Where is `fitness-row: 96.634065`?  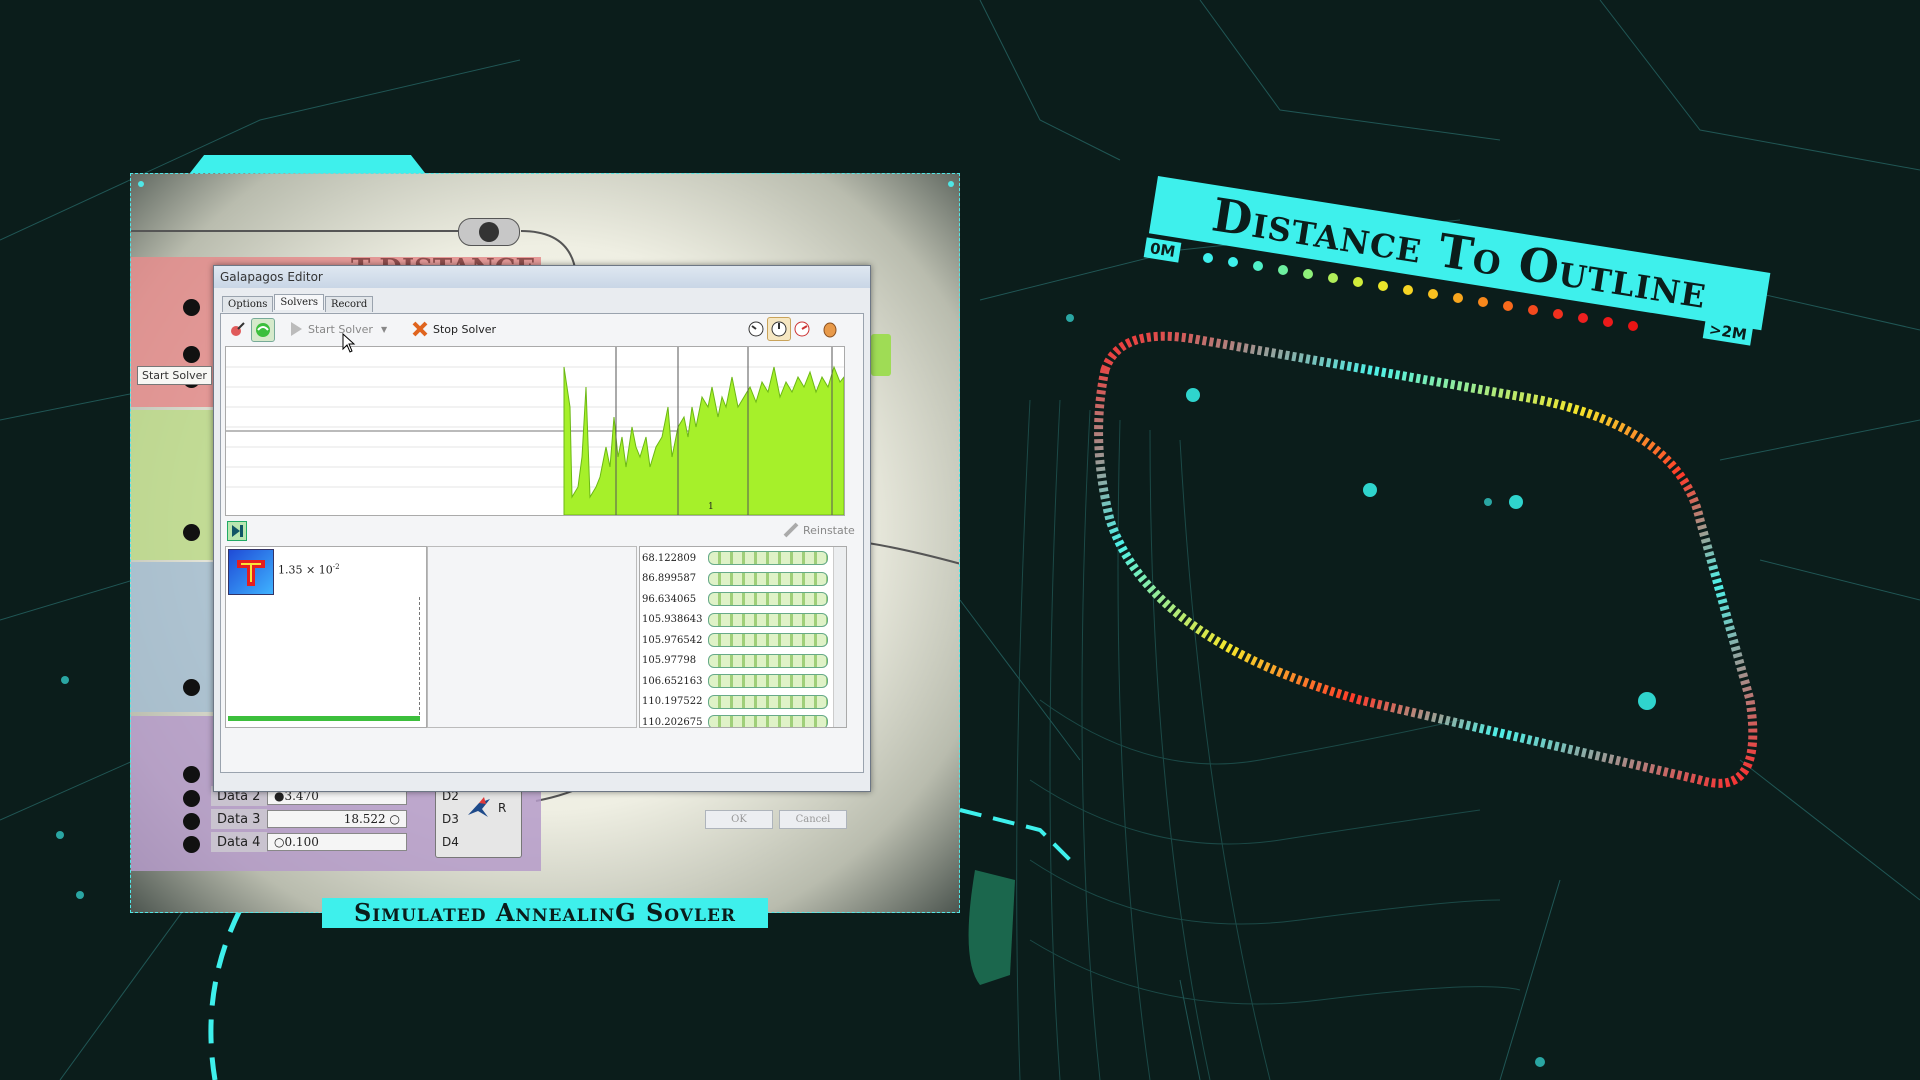 fitness-row: 96.634065 is located at coordinates (735, 599).